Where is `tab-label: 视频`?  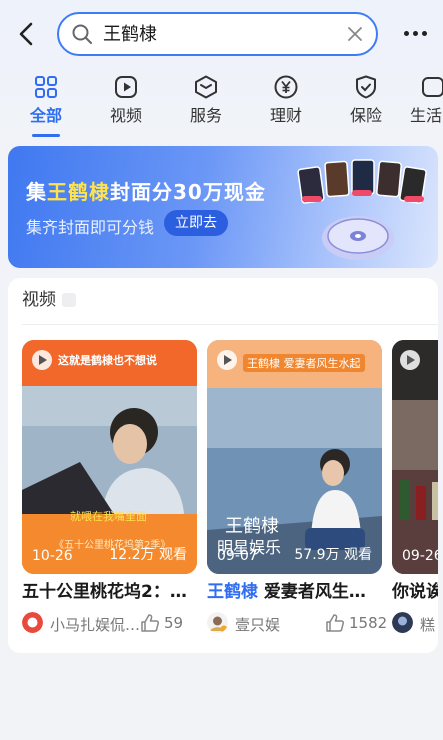
tab-label: 视频 is located at coordinates (125, 115).